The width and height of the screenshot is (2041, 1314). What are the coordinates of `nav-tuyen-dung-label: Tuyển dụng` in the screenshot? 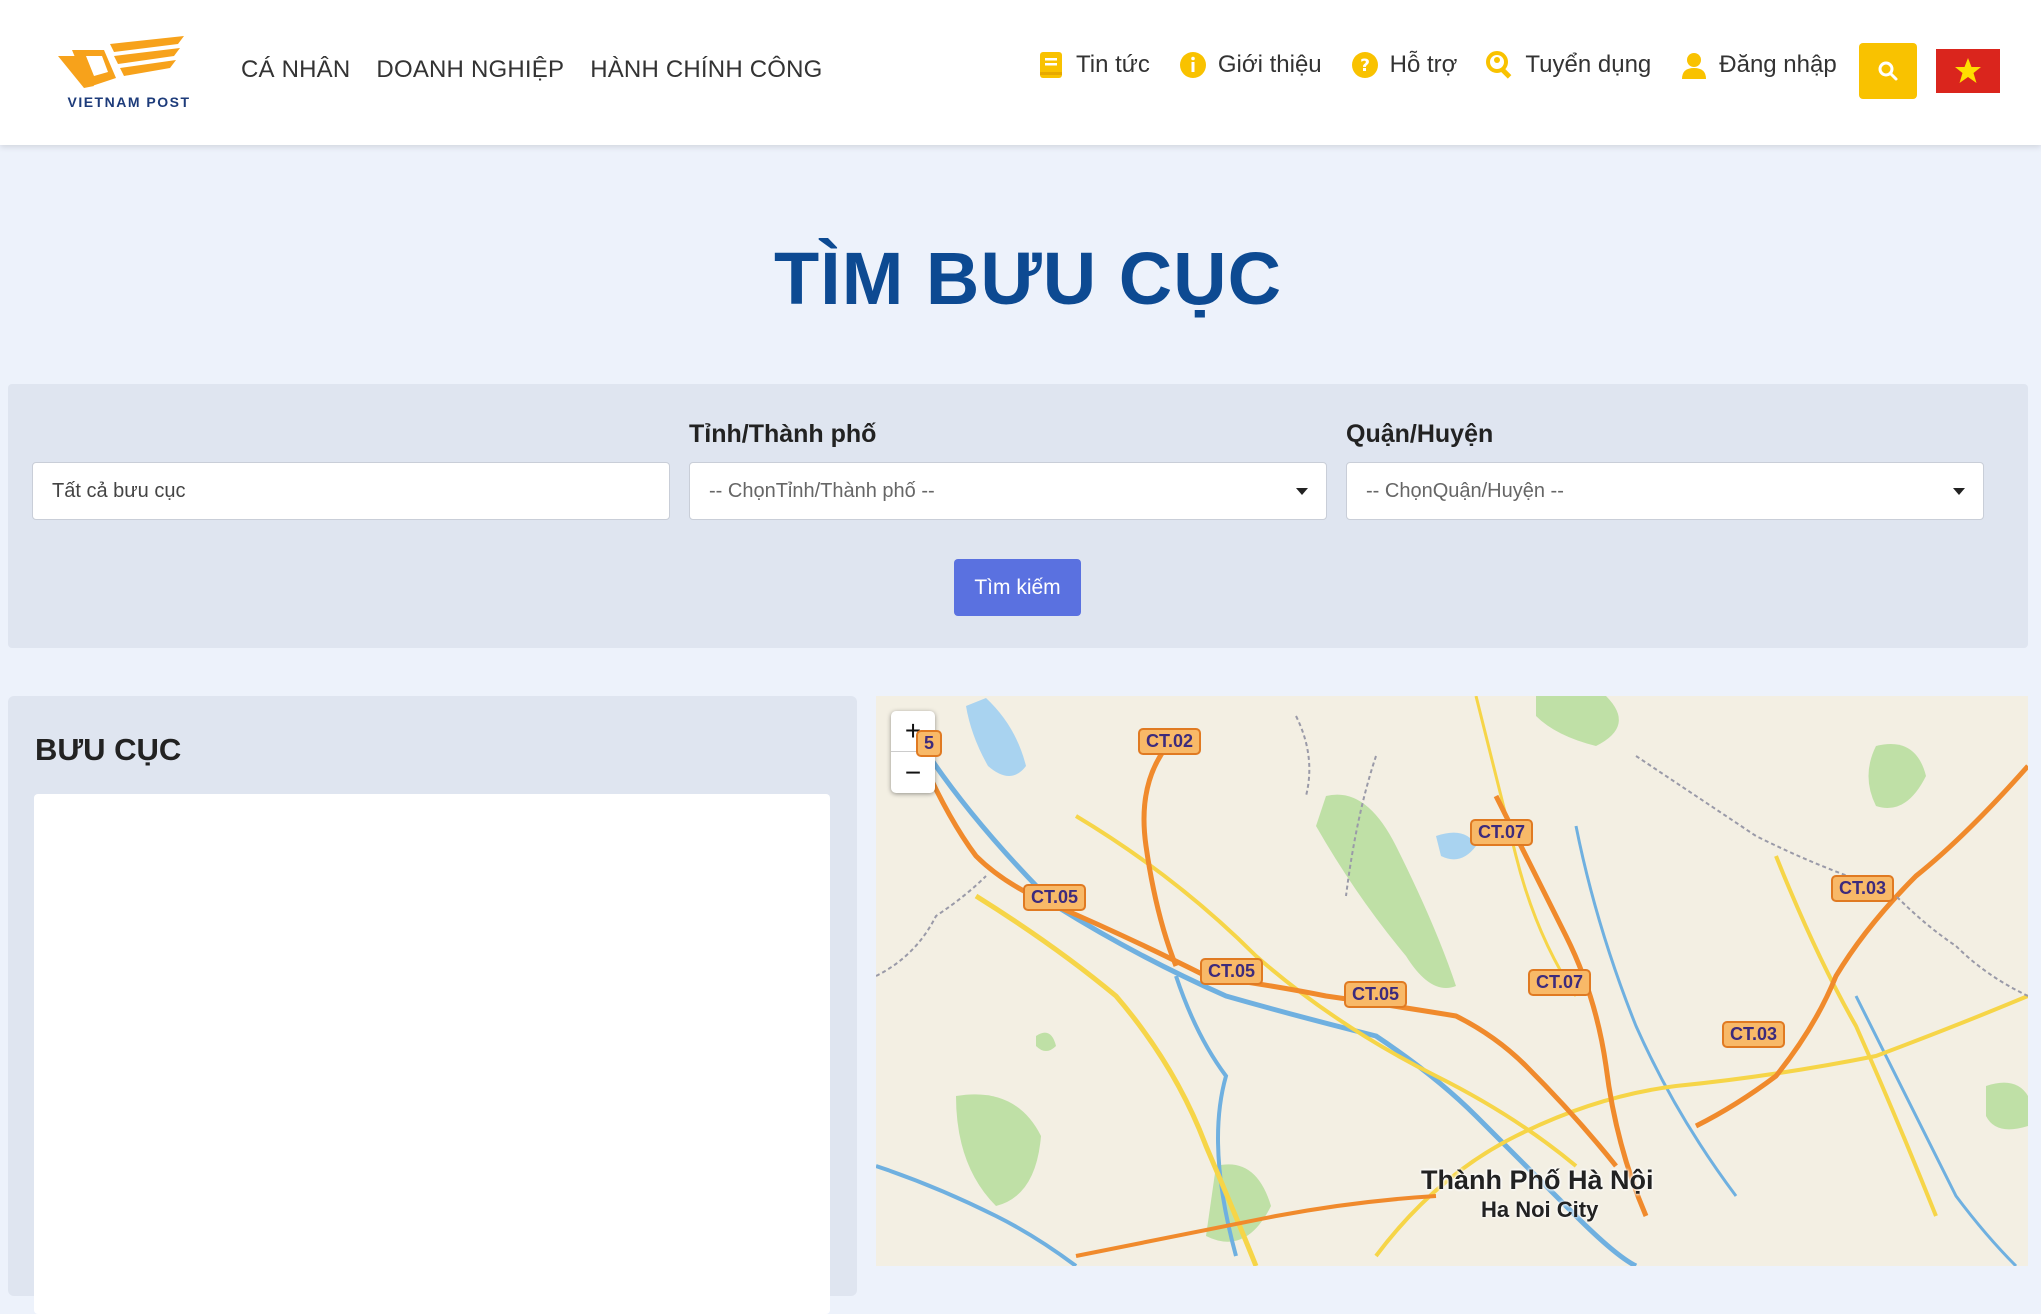 It's located at (1588, 64).